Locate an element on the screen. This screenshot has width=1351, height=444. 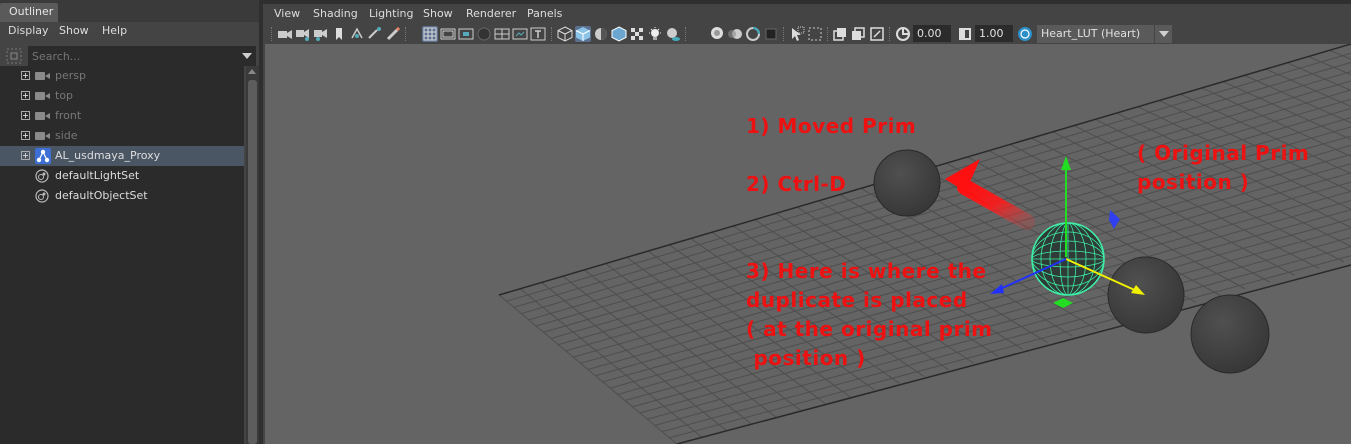
isolate-select-icon is located at coordinates (797, 34).